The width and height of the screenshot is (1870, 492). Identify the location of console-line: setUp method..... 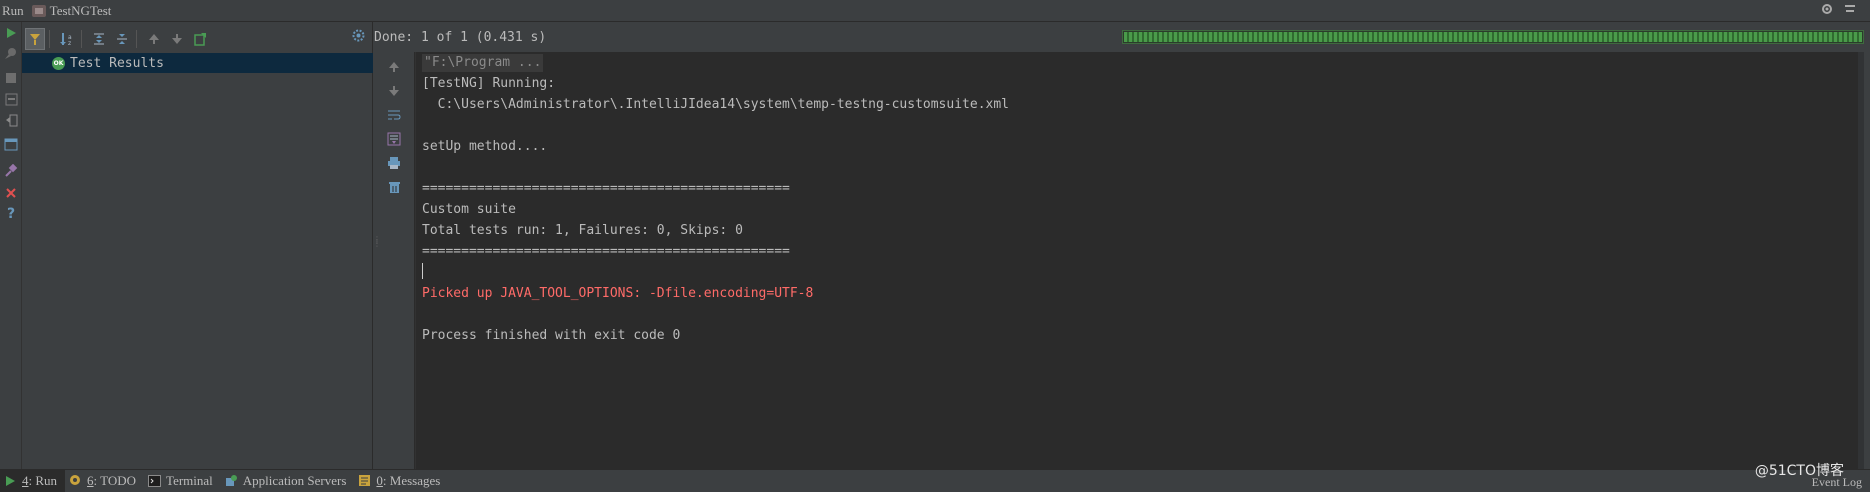
(485, 146).